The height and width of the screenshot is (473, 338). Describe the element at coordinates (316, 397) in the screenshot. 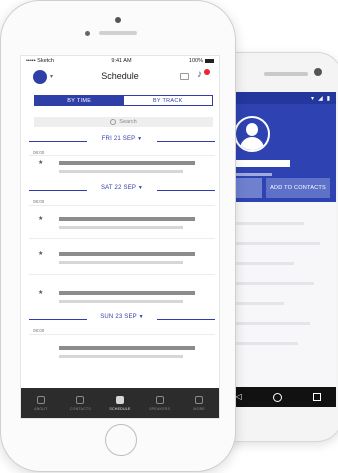

I see `recents-icon` at that location.